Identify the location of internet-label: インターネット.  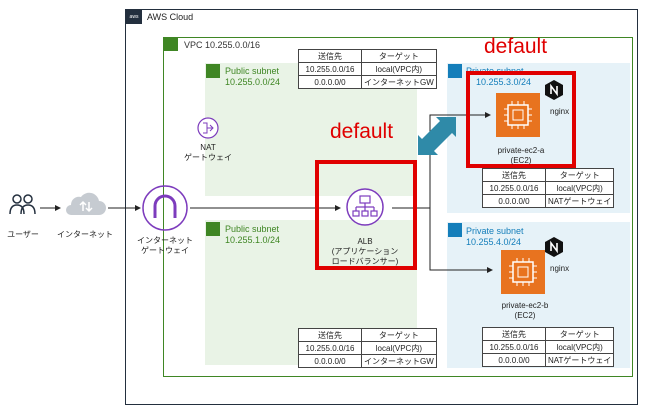
(85, 234).